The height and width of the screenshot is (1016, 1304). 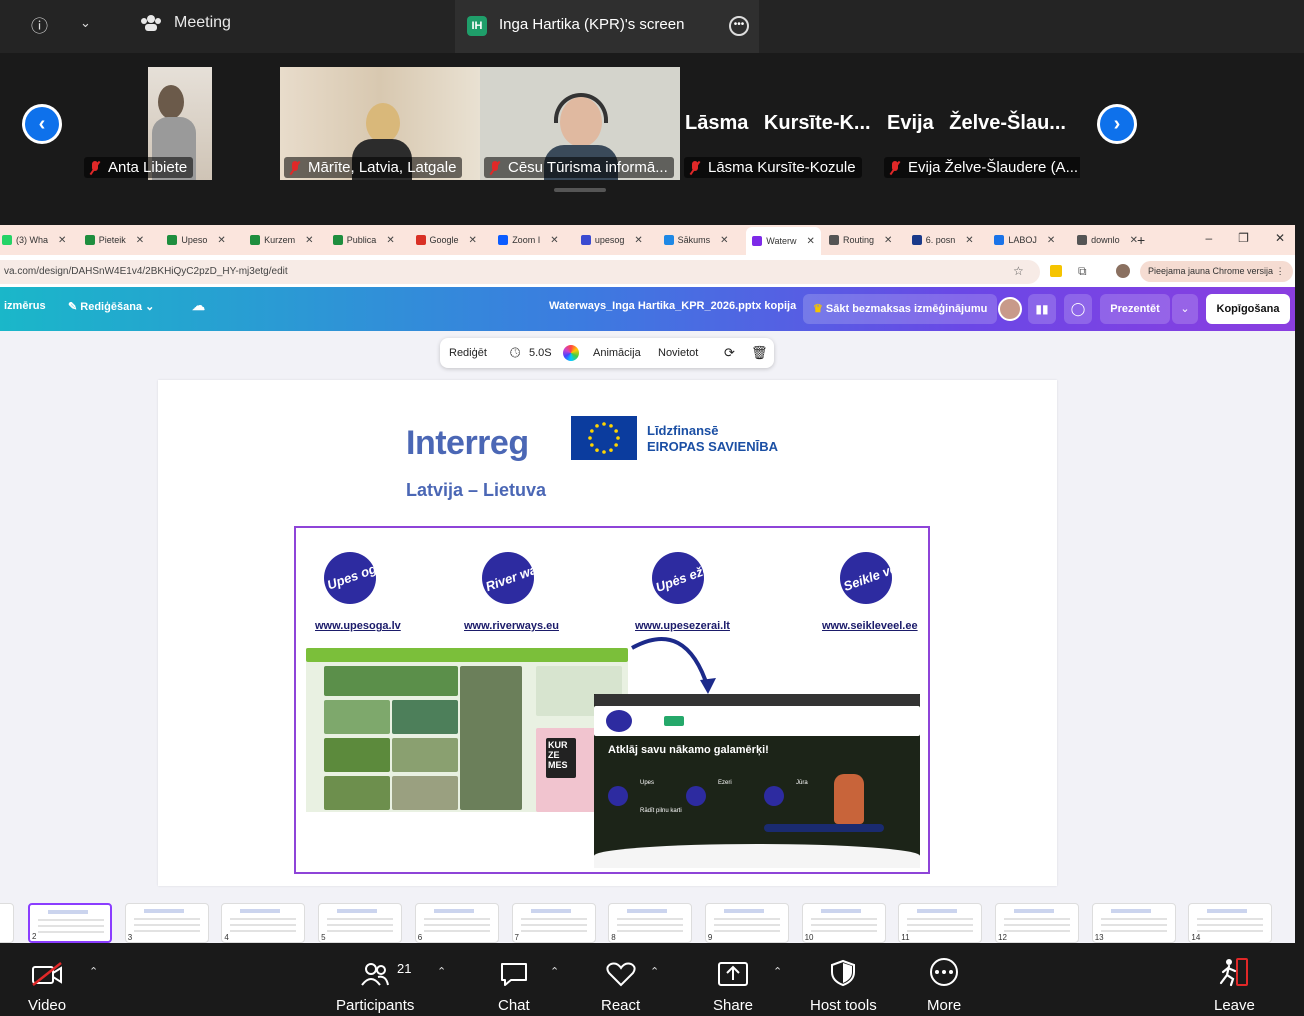 I want to click on editing-menu: ✎ Rediģēšana ⌄, so click(x=111, y=306).